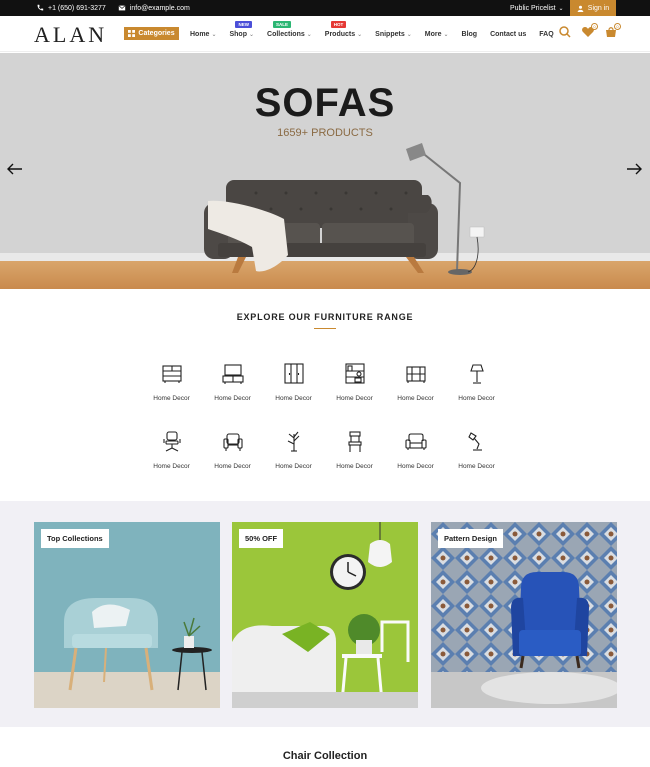 Image resolution: width=650 pixels, height=767 pixels. What do you see at coordinates (282, 24) in the screenshot?
I see `sale-badge: SALE` at bounding box center [282, 24].